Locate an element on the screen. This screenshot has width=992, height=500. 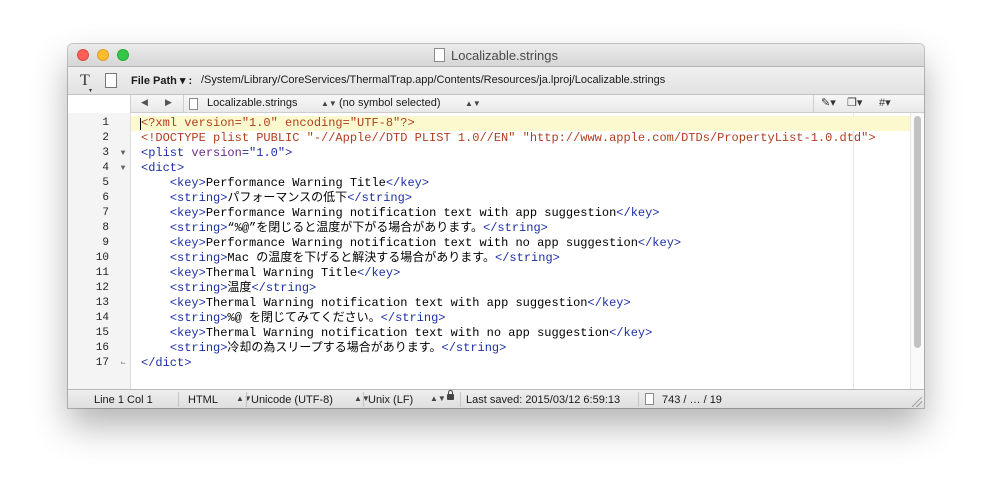
line-endings-popup: Unix (LF) is located at coordinates (390, 400).